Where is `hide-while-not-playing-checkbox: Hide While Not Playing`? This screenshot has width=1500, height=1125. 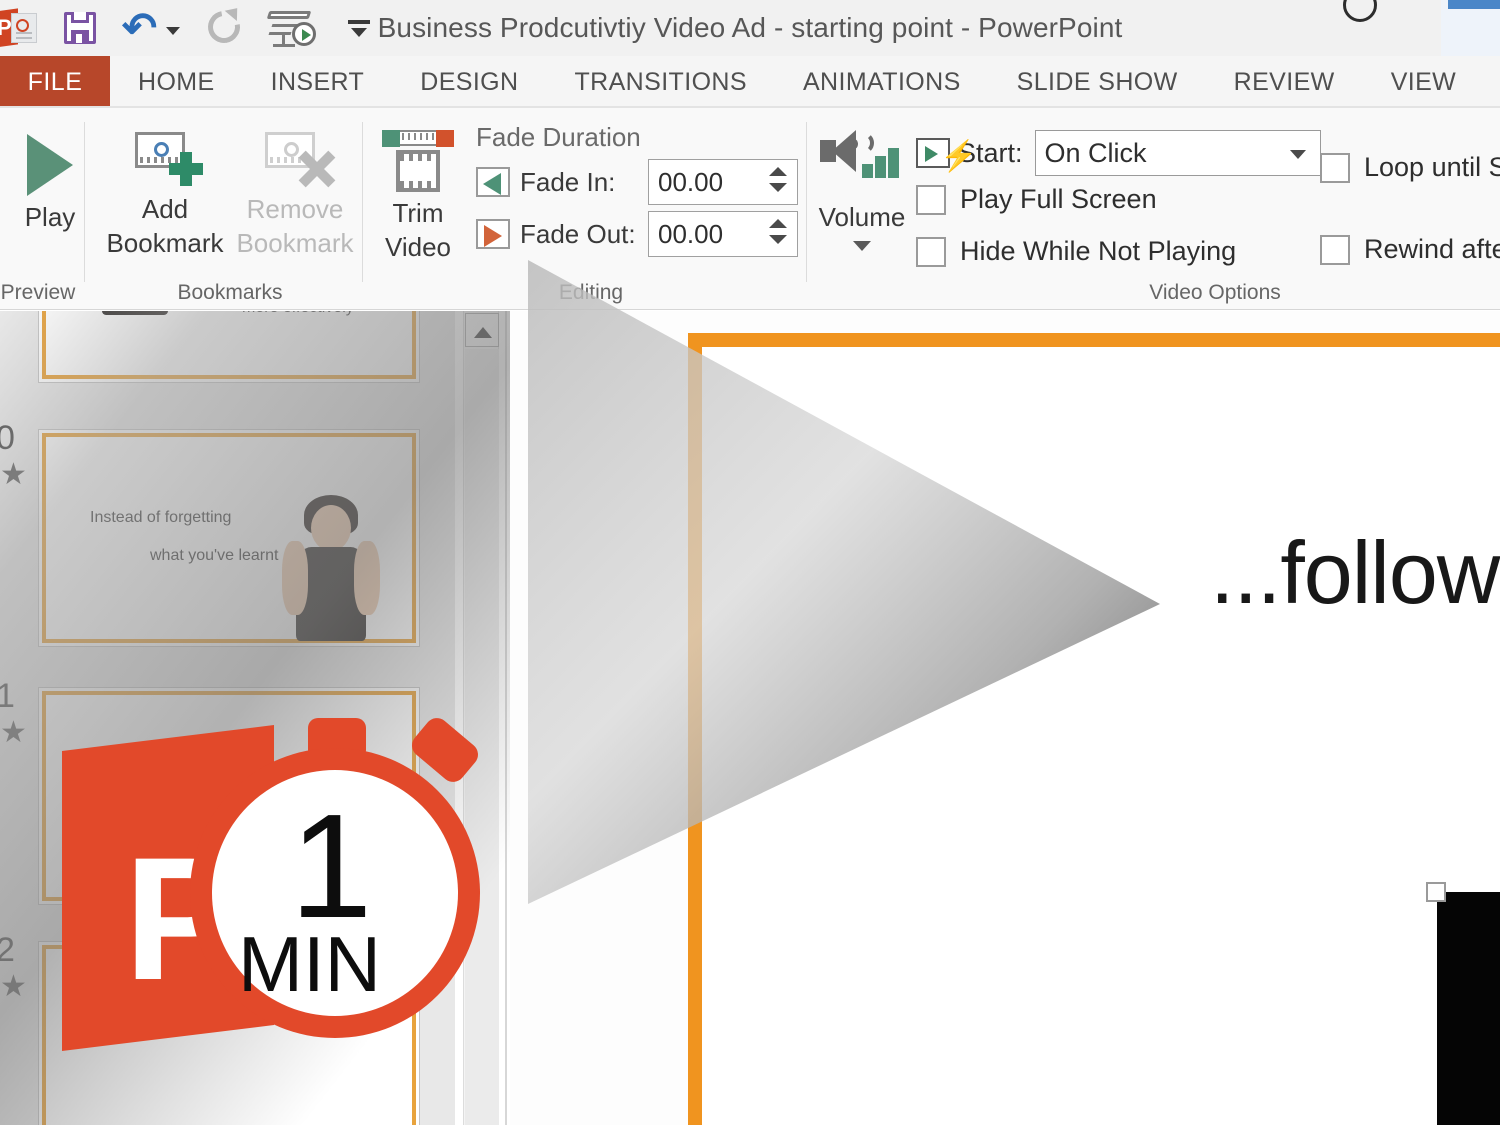 hide-while-not-playing-checkbox: Hide While Not Playing is located at coordinates (1076, 251).